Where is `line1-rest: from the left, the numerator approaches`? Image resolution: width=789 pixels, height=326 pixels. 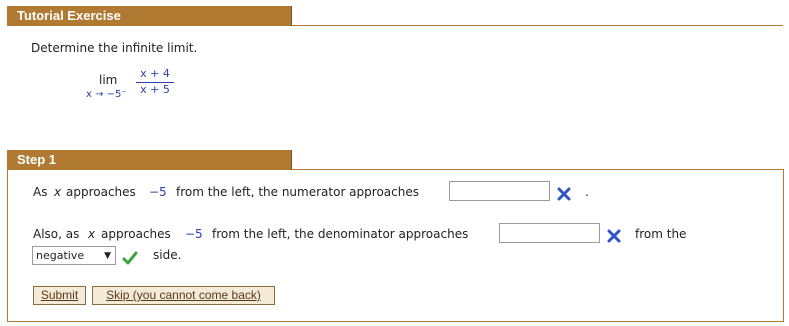
line1-rest: from the left, the numerator approaches is located at coordinates (297, 192).